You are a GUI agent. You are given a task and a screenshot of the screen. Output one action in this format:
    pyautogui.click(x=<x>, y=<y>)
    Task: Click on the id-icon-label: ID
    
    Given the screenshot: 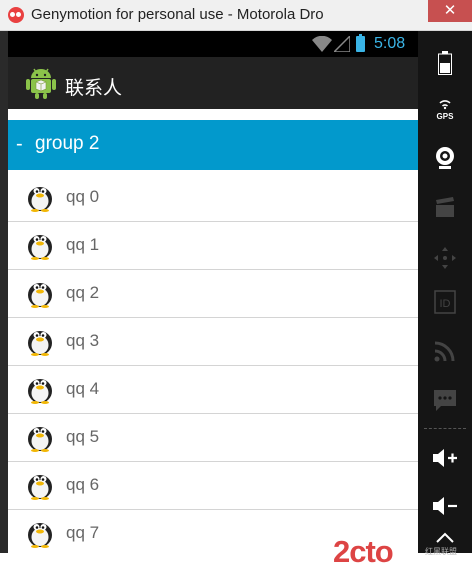 What is the action you would take?
    pyautogui.click(x=445, y=304)
    